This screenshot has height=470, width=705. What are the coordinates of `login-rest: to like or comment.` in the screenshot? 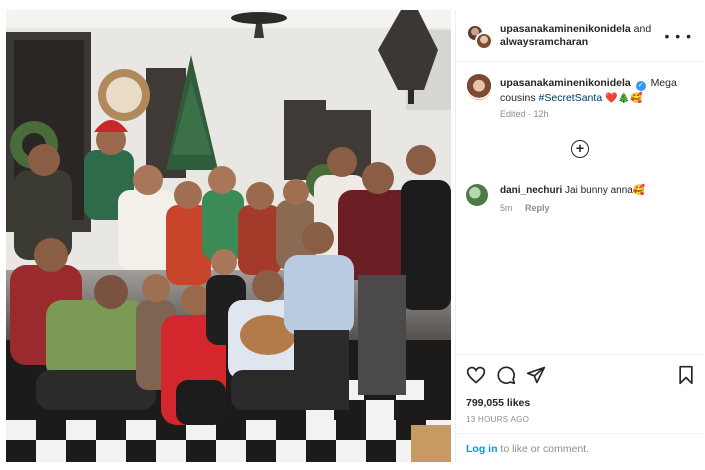 It's located at (543, 449).